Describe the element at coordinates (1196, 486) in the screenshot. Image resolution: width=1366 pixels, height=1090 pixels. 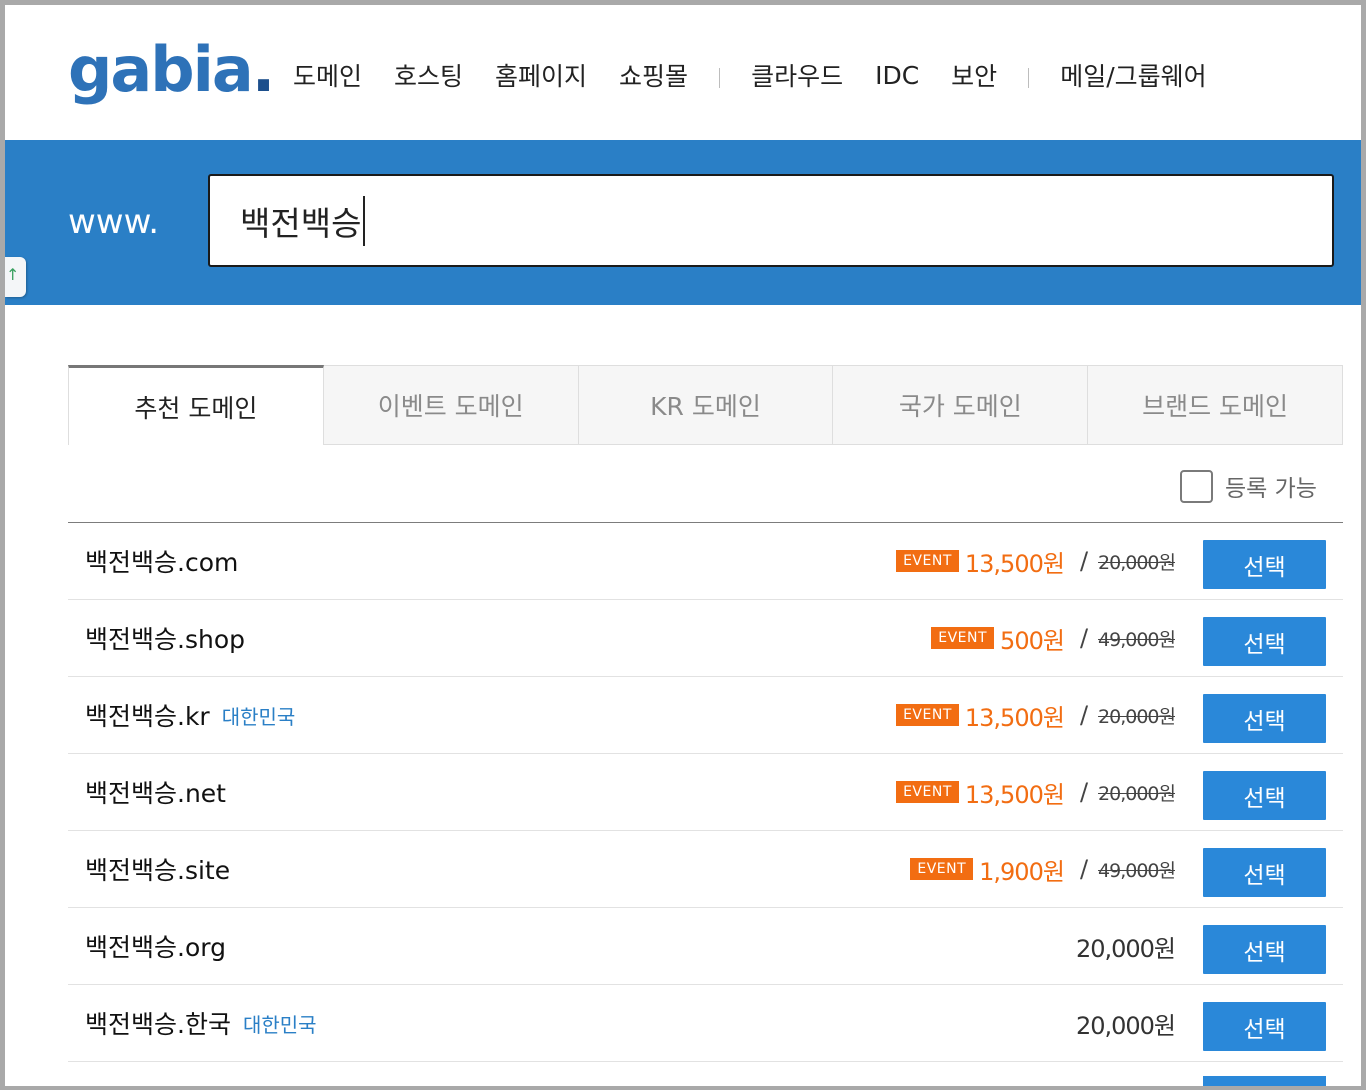
I see `available-checkbox` at that location.